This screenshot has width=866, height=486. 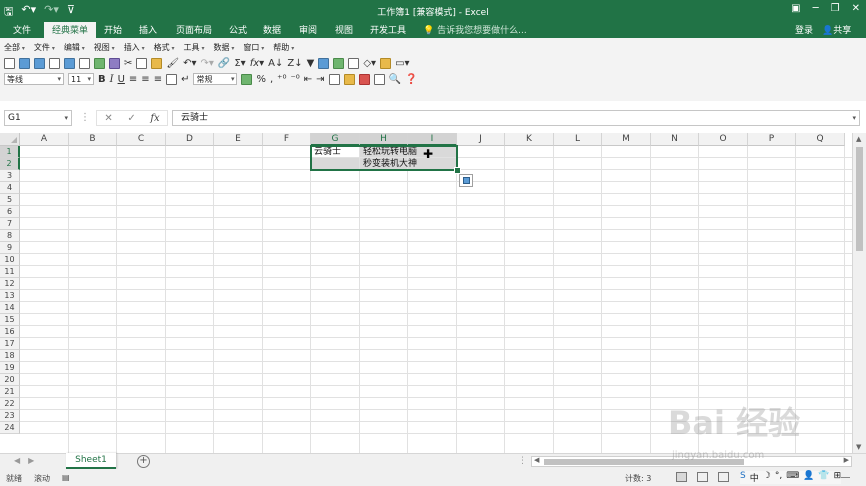 What do you see at coordinates (142, 63) in the screenshot?
I see `copy-icon` at bounding box center [142, 63].